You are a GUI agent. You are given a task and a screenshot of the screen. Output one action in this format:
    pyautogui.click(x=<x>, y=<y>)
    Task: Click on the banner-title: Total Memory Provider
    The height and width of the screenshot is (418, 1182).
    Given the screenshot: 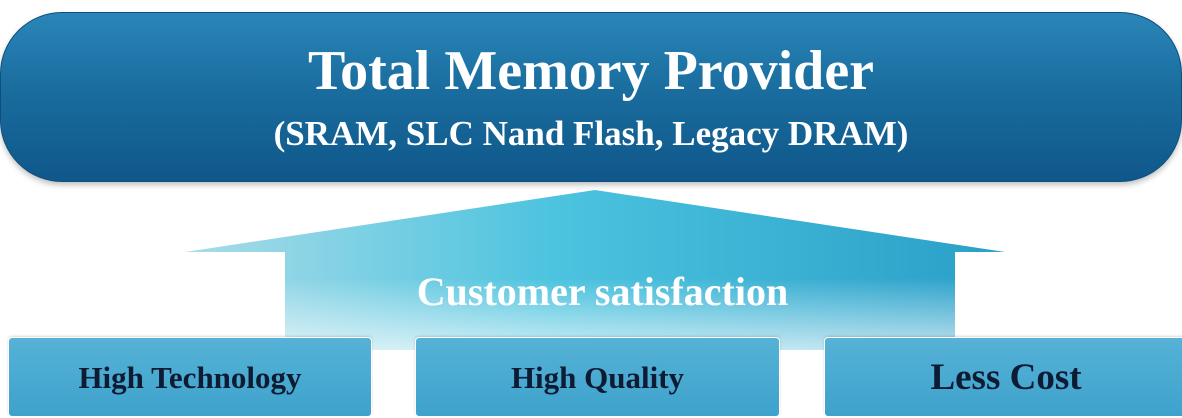 What is the action you would take?
    pyautogui.click(x=591, y=71)
    